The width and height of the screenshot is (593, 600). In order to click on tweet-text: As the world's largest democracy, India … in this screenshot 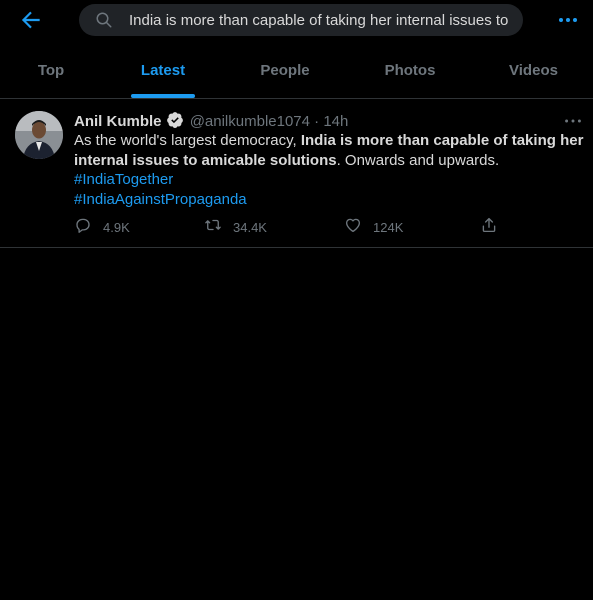, I will do `click(330, 170)`.